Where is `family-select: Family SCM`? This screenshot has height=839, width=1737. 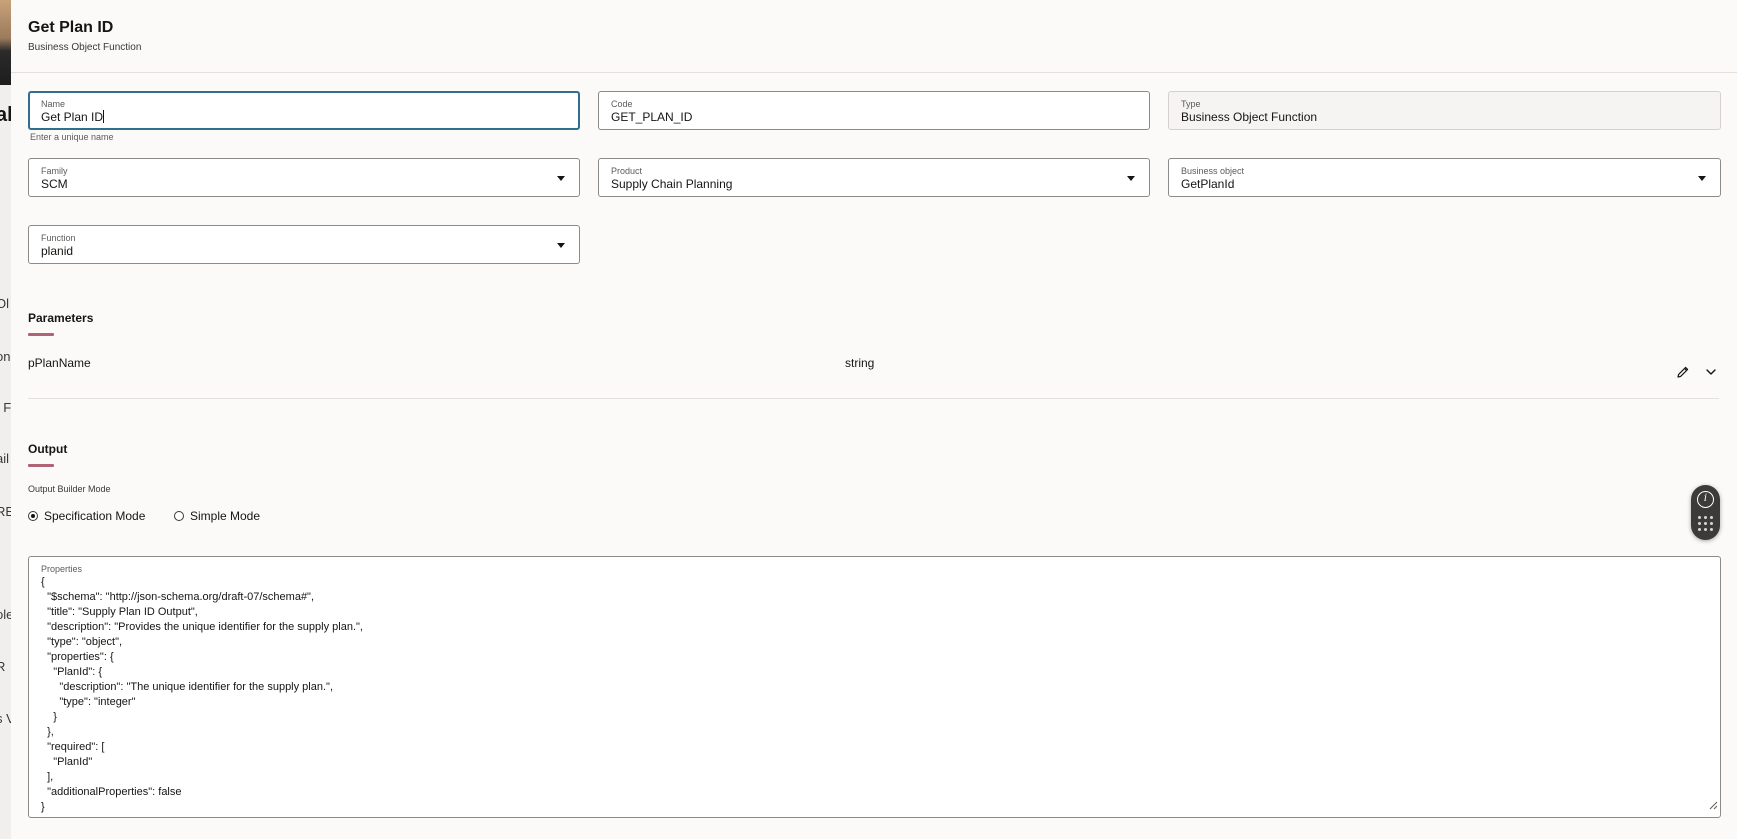 family-select: Family SCM is located at coordinates (304, 177).